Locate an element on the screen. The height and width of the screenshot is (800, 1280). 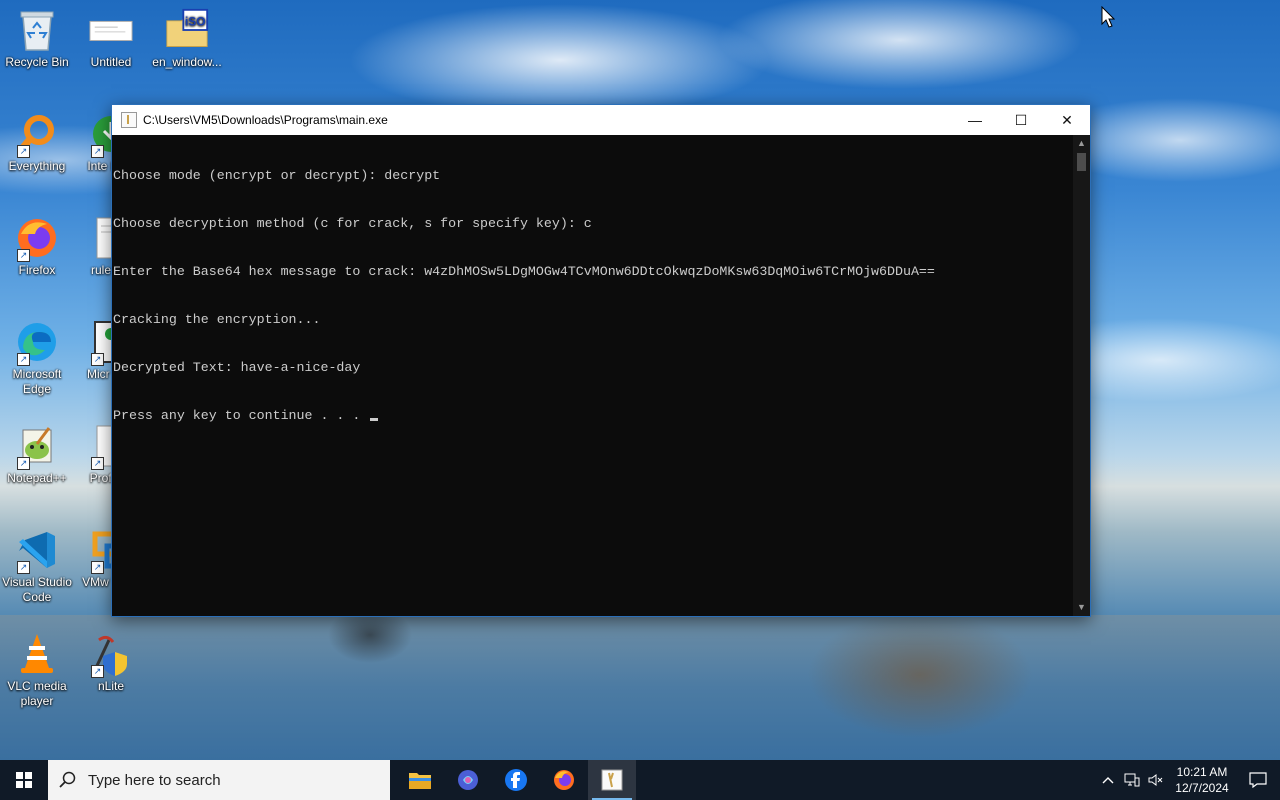
taskbar-search-box: Type here to search is located at coordinates (219, 780).